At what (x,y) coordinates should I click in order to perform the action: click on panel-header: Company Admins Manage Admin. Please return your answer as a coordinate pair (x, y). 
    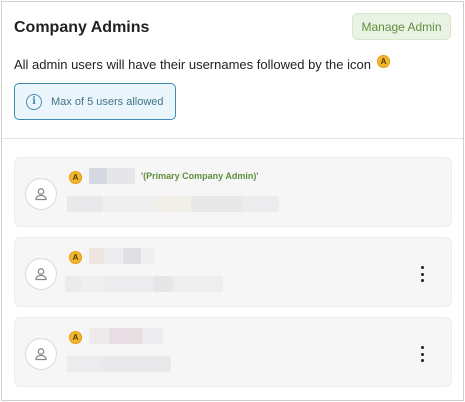
    Looking at the image, I should click on (232, 29).